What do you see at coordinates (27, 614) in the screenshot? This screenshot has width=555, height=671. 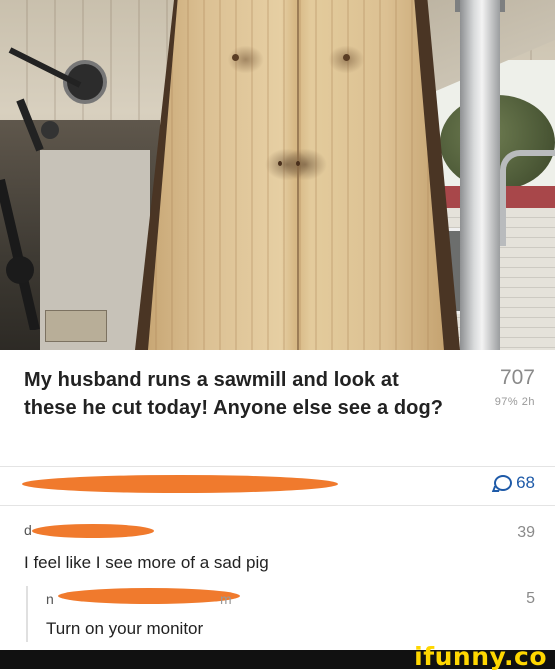 I see `reply-indent-line` at bounding box center [27, 614].